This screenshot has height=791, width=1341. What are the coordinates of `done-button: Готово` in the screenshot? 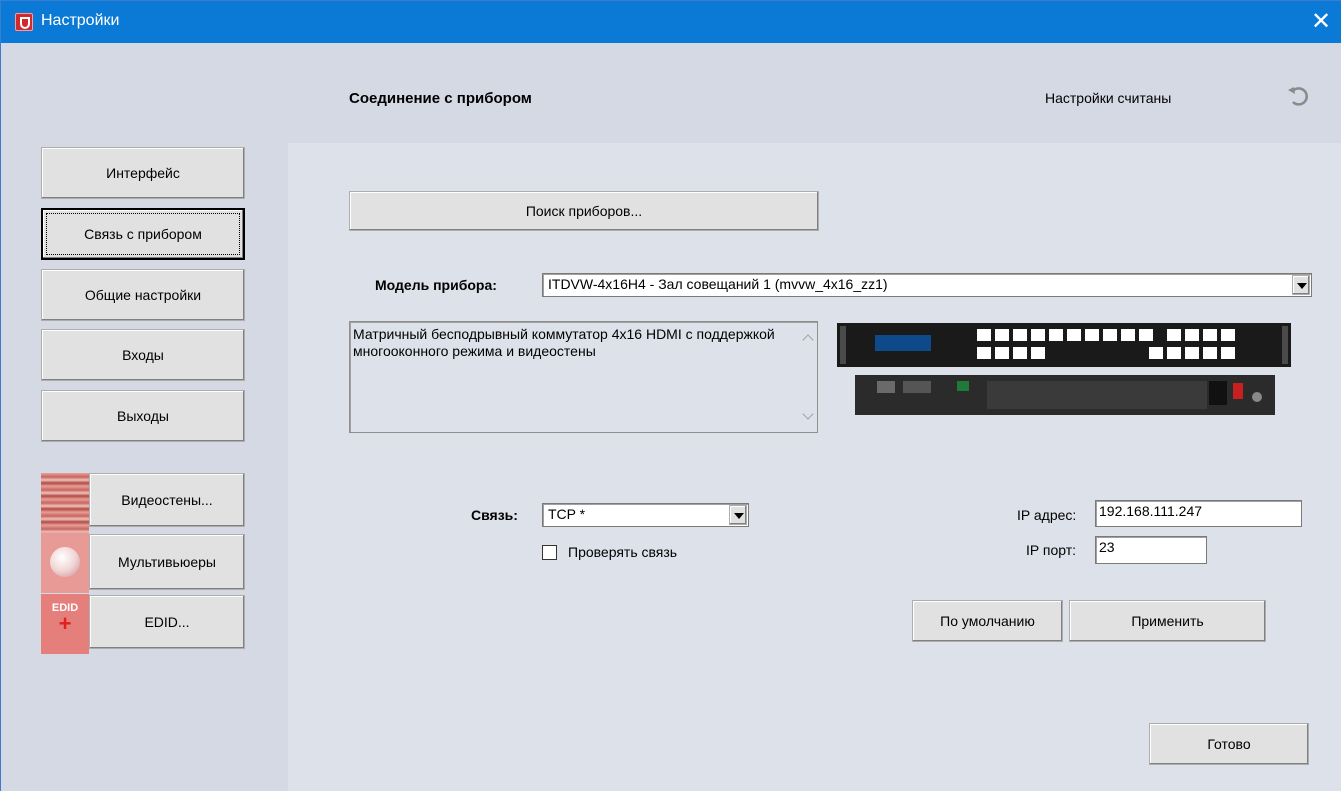 It's located at (1229, 744).